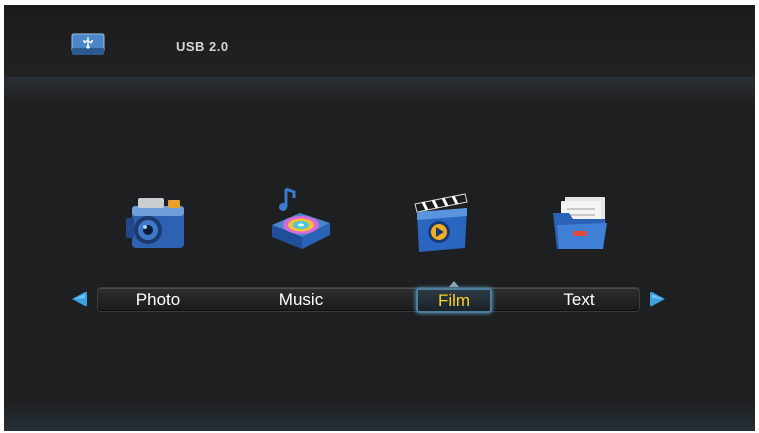 The height and width of the screenshot is (433, 759). Describe the element at coordinates (579, 299) in the screenshot. I see `menu-item-text: Text` at that location.